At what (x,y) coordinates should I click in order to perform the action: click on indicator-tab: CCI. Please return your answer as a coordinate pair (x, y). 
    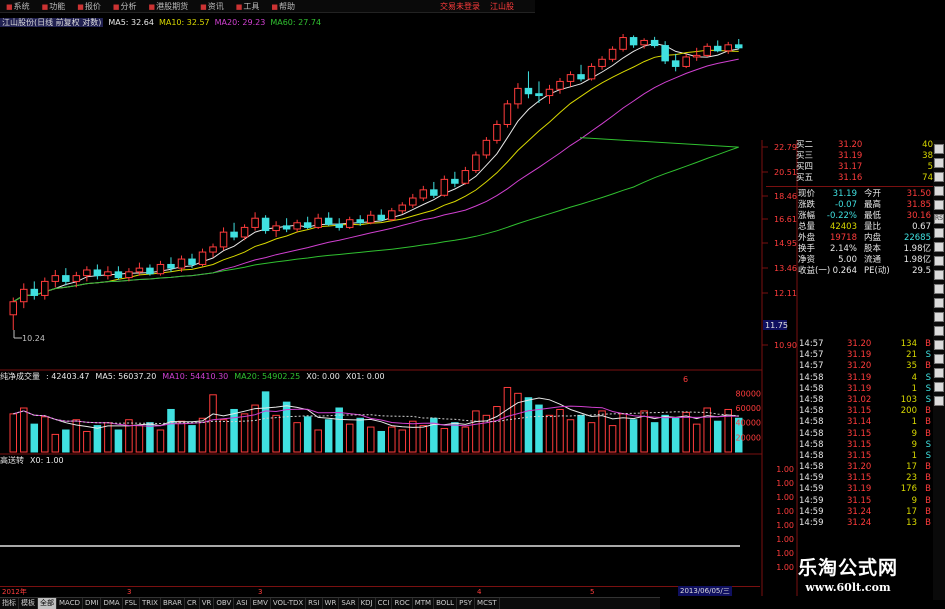
    Looking at the image, I should click on (384, 603).